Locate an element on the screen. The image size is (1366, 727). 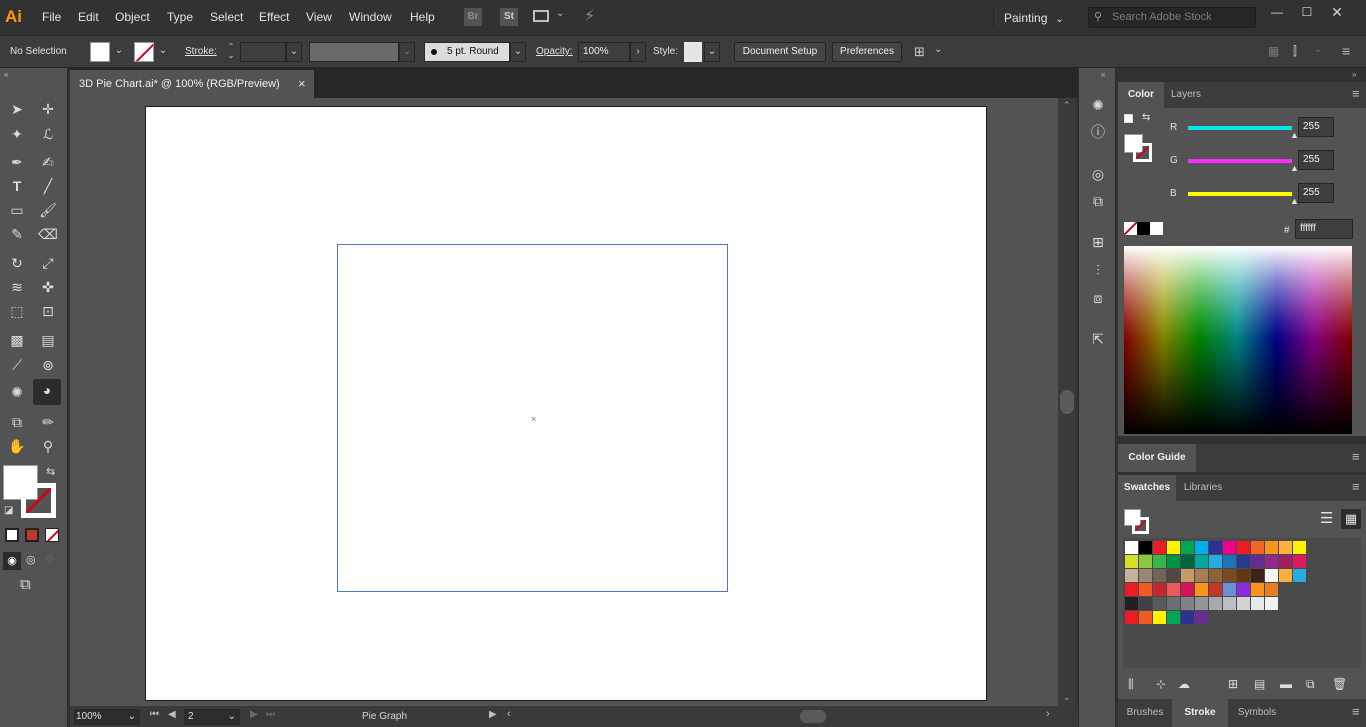
maximize-button: ☐ is located at coordinates (1307, 12).